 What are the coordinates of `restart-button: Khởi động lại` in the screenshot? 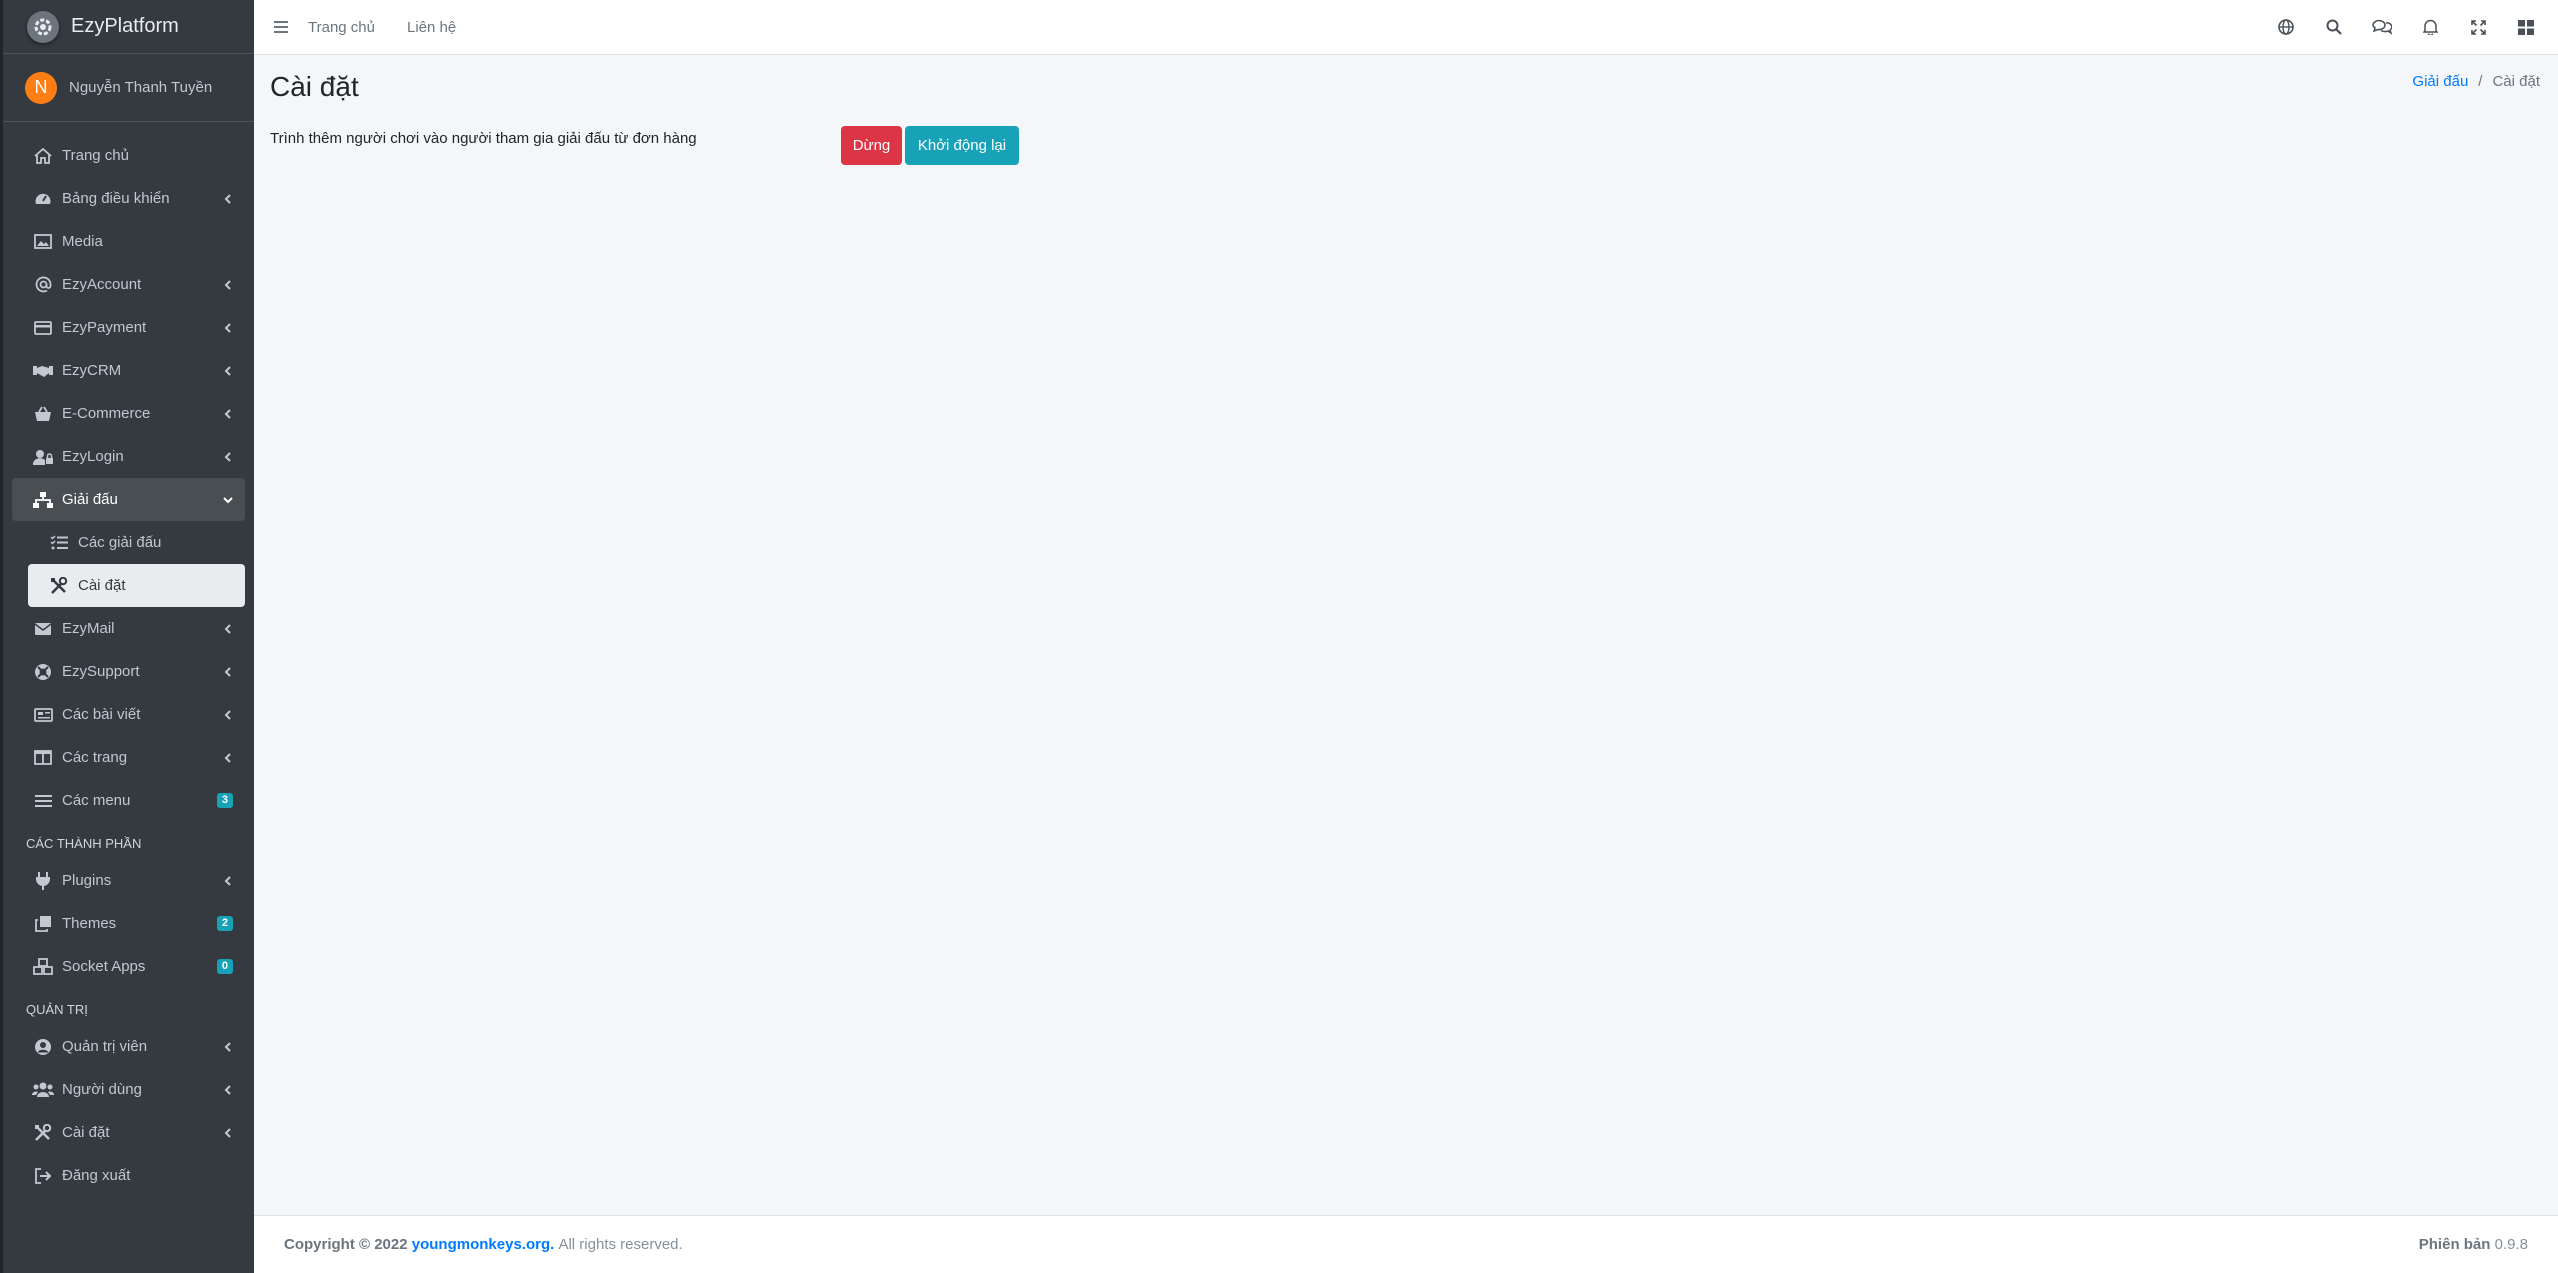 It's located at (962, 145).